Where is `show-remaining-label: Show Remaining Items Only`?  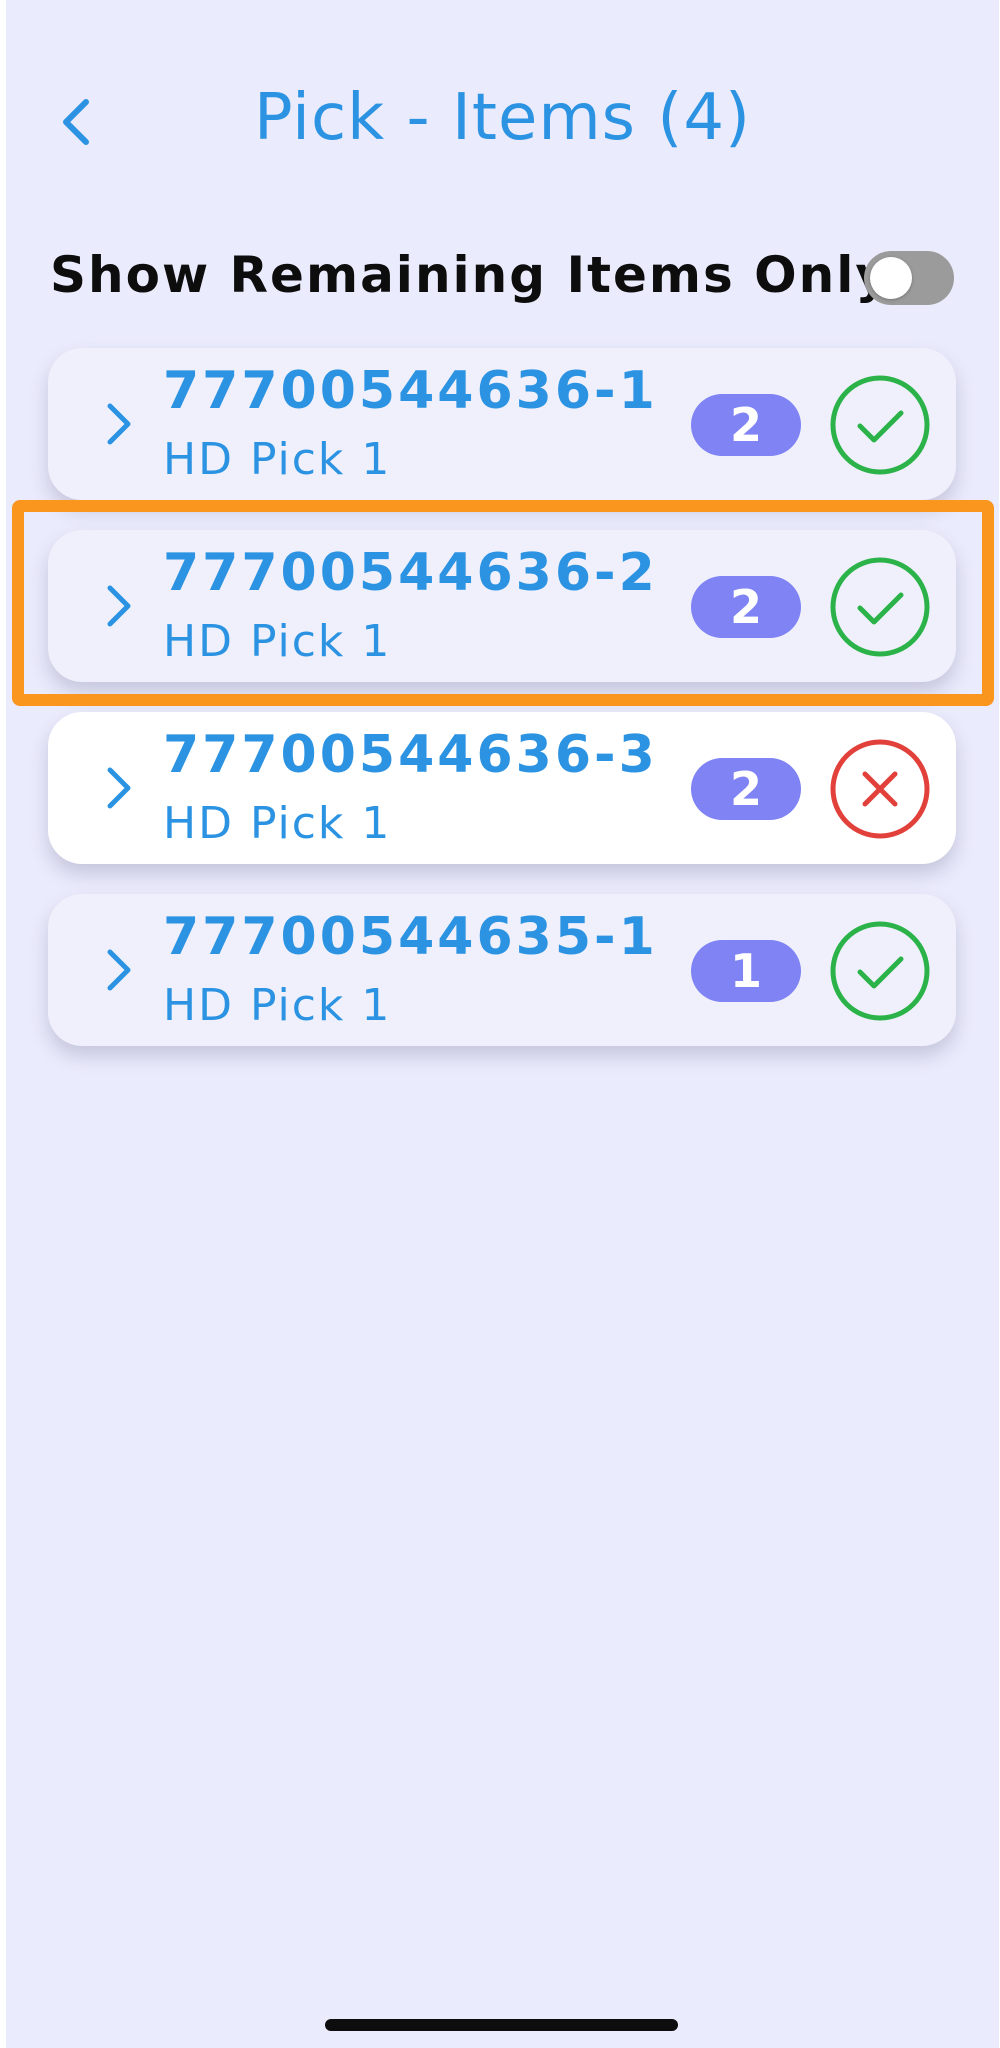 show-remaining-label: Show Remaining Items Only is located at coordinates (470, 275).